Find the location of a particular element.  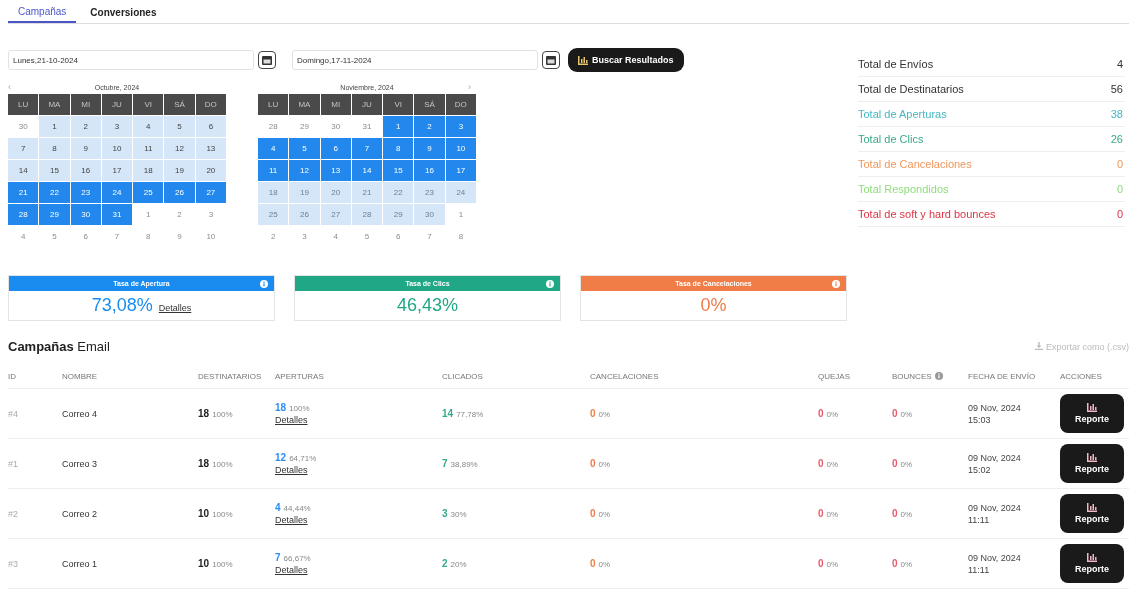

next-month-button: › is located at coordinates (472, 87).